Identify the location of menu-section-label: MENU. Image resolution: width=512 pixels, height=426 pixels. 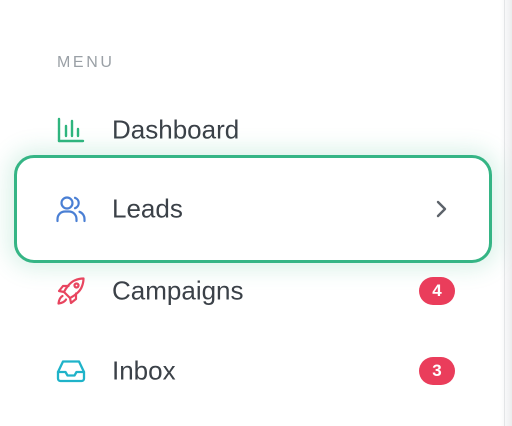
(86, 62).